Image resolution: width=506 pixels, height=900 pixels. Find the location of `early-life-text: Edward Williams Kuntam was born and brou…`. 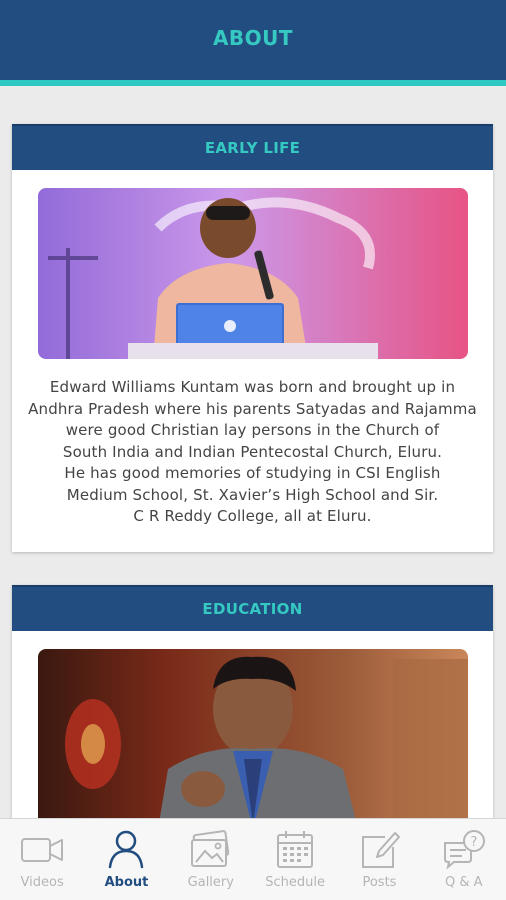

early-life-text: Edward Williams Kuntam was born and brou… is located at coordinates (252, 451).